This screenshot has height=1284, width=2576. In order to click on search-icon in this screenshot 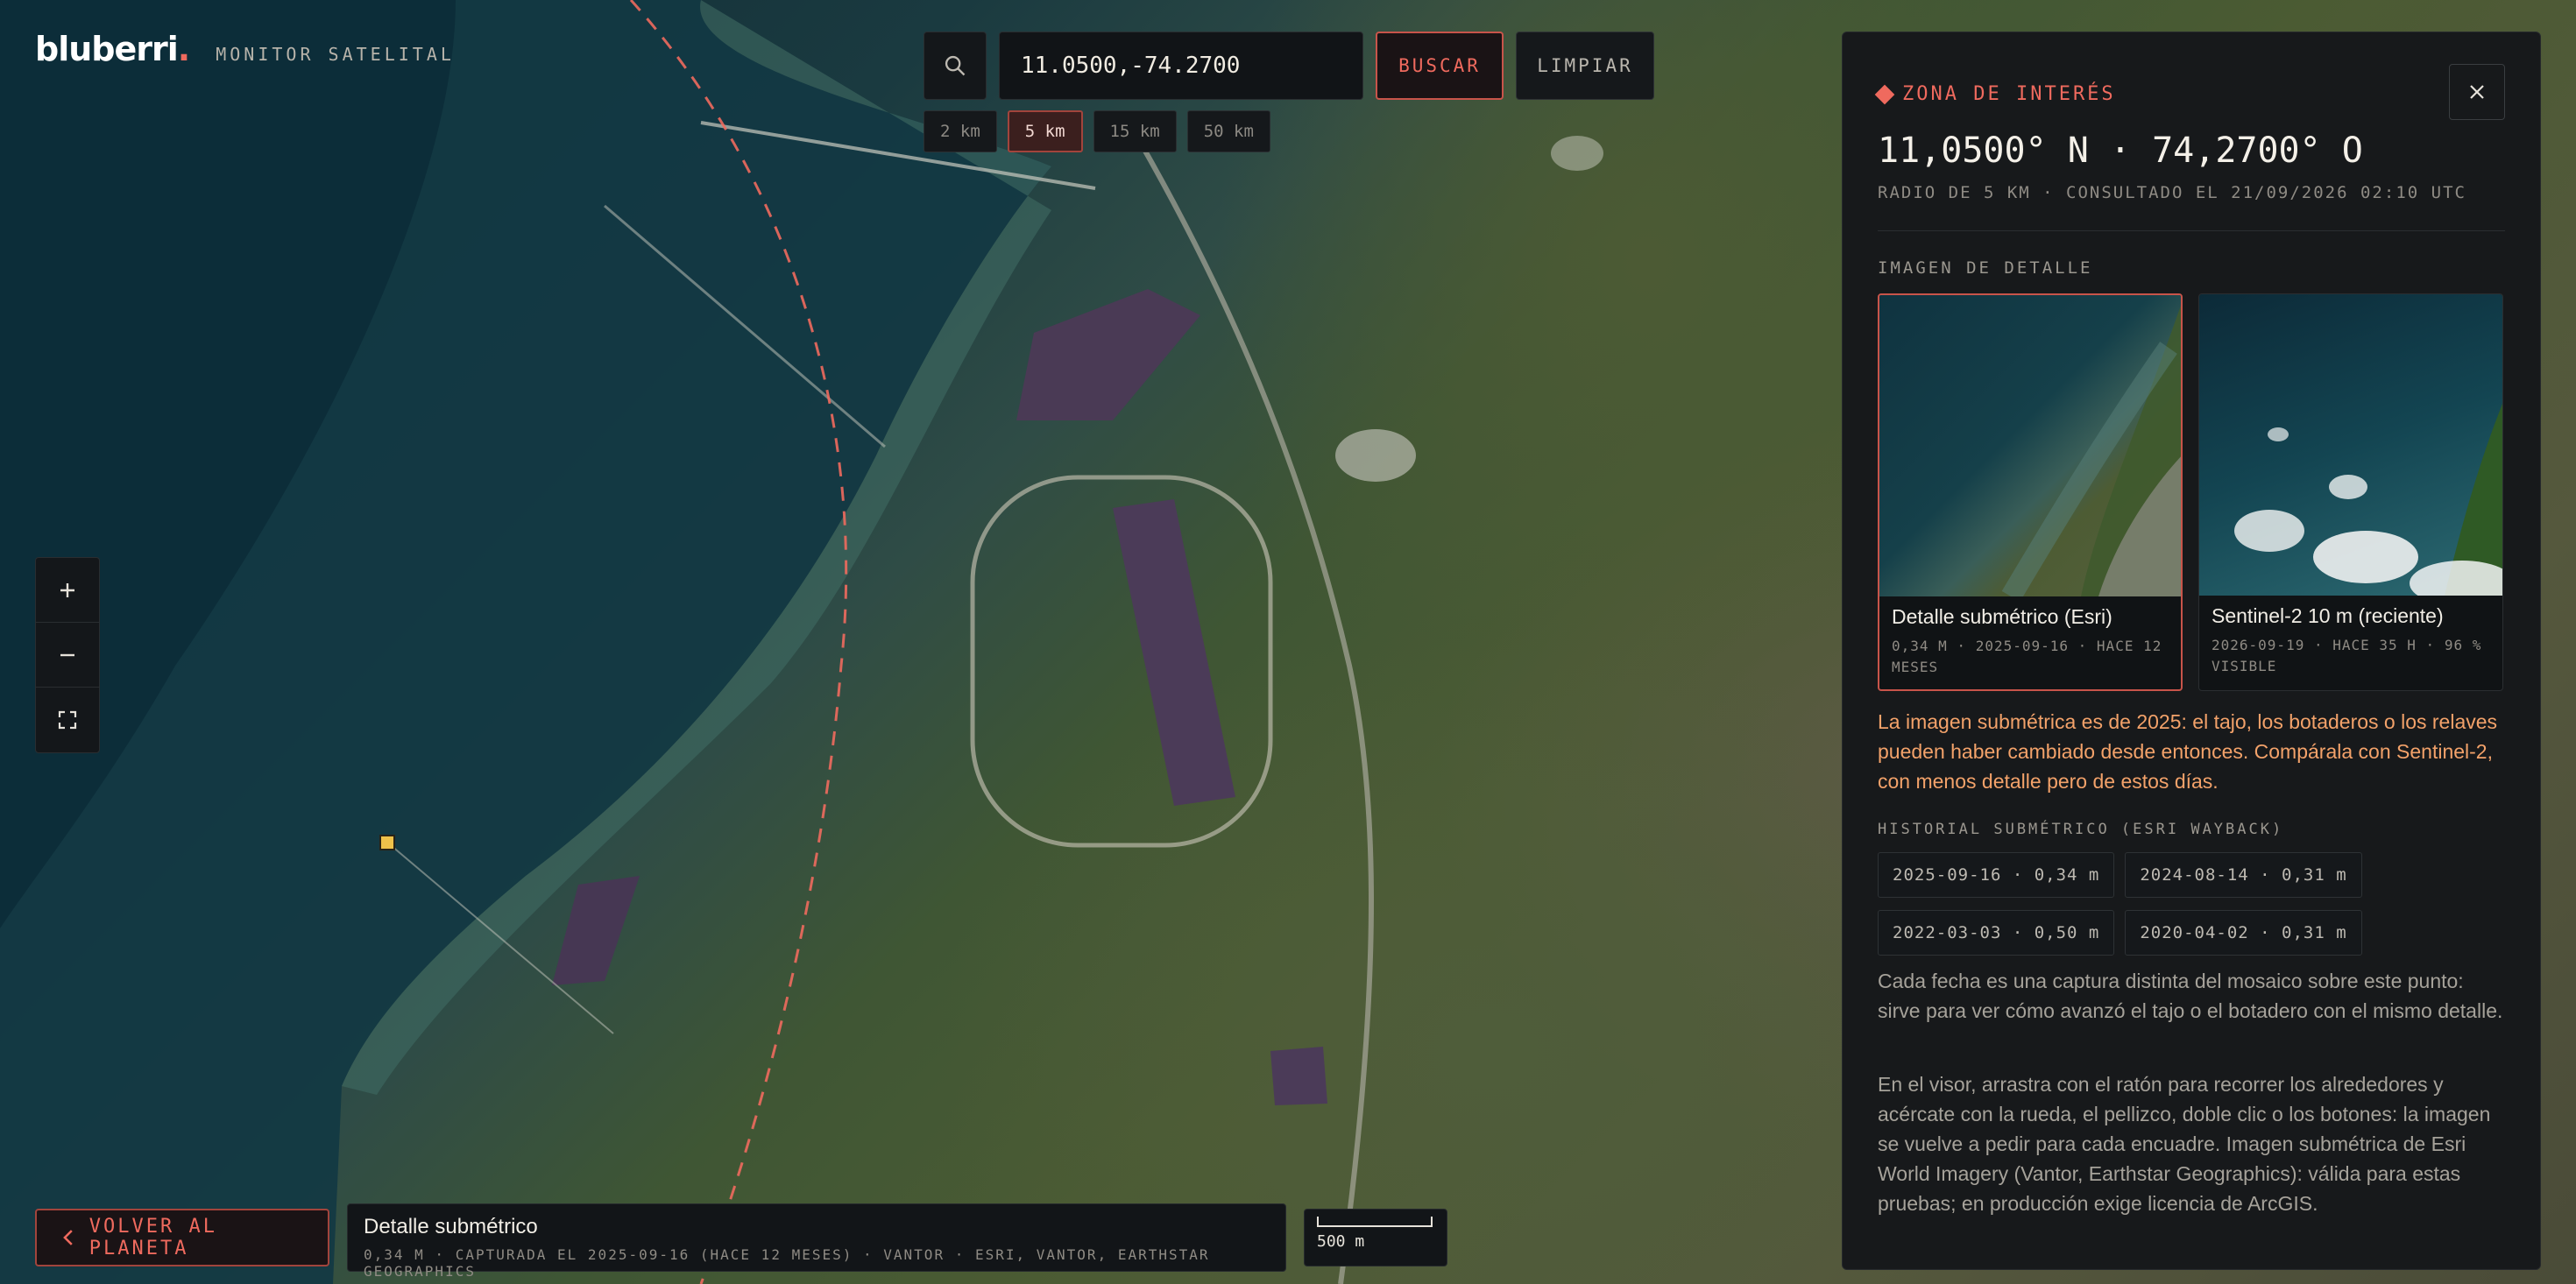, I will do `click(955, 65)`.